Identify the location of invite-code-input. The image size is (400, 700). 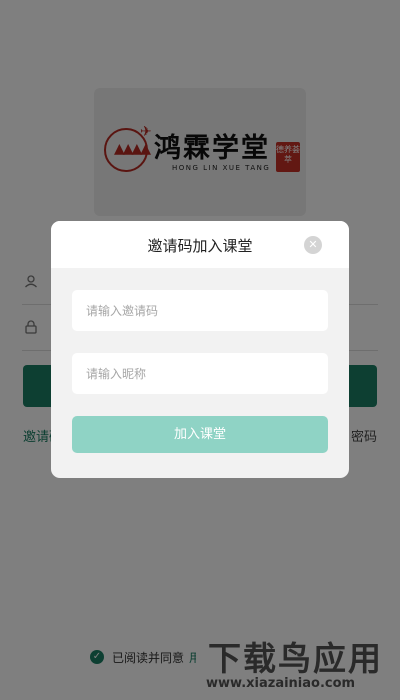
(200, 310).